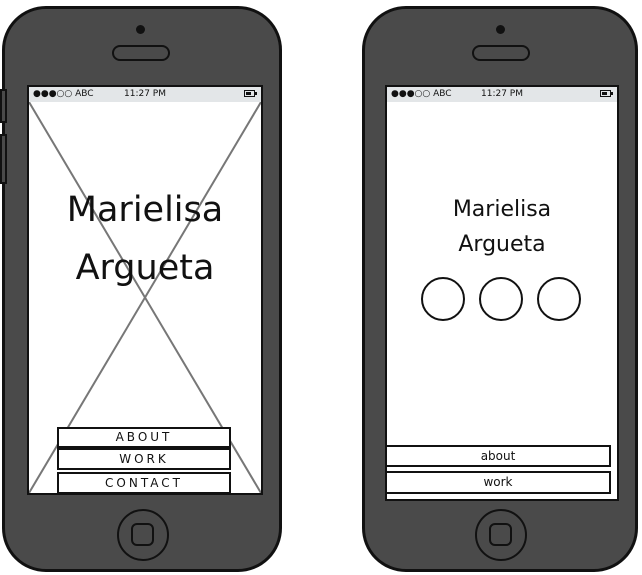  What do you see at coordinates (499, 456) in the screenshot?
I see `nav-about-button: about` at bounding box center [499, 456].